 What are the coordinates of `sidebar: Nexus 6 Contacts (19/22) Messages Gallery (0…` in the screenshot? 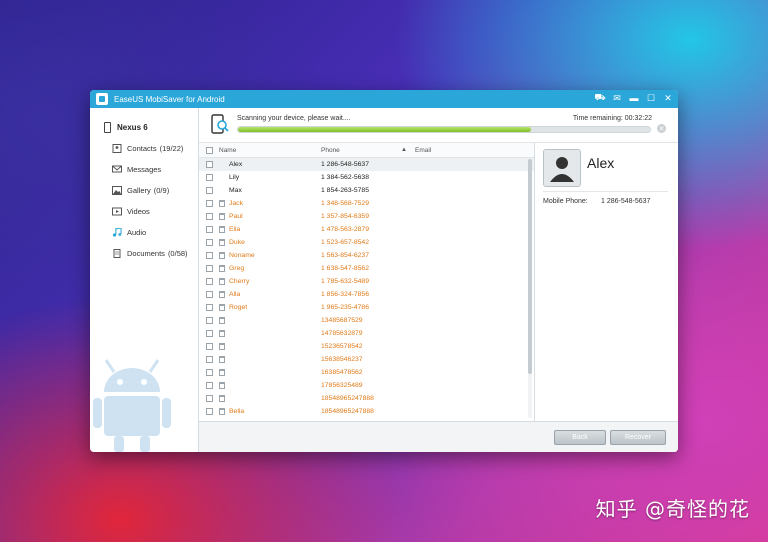 It's located at (144, 280).